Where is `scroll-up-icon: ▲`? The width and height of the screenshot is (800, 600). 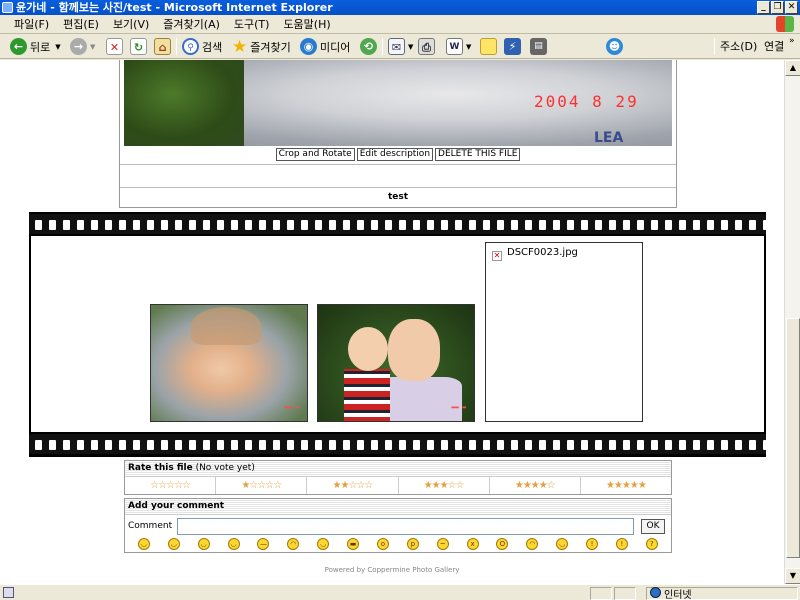
scroll-up-icon: ▲ is located at coordinates (792, 68).